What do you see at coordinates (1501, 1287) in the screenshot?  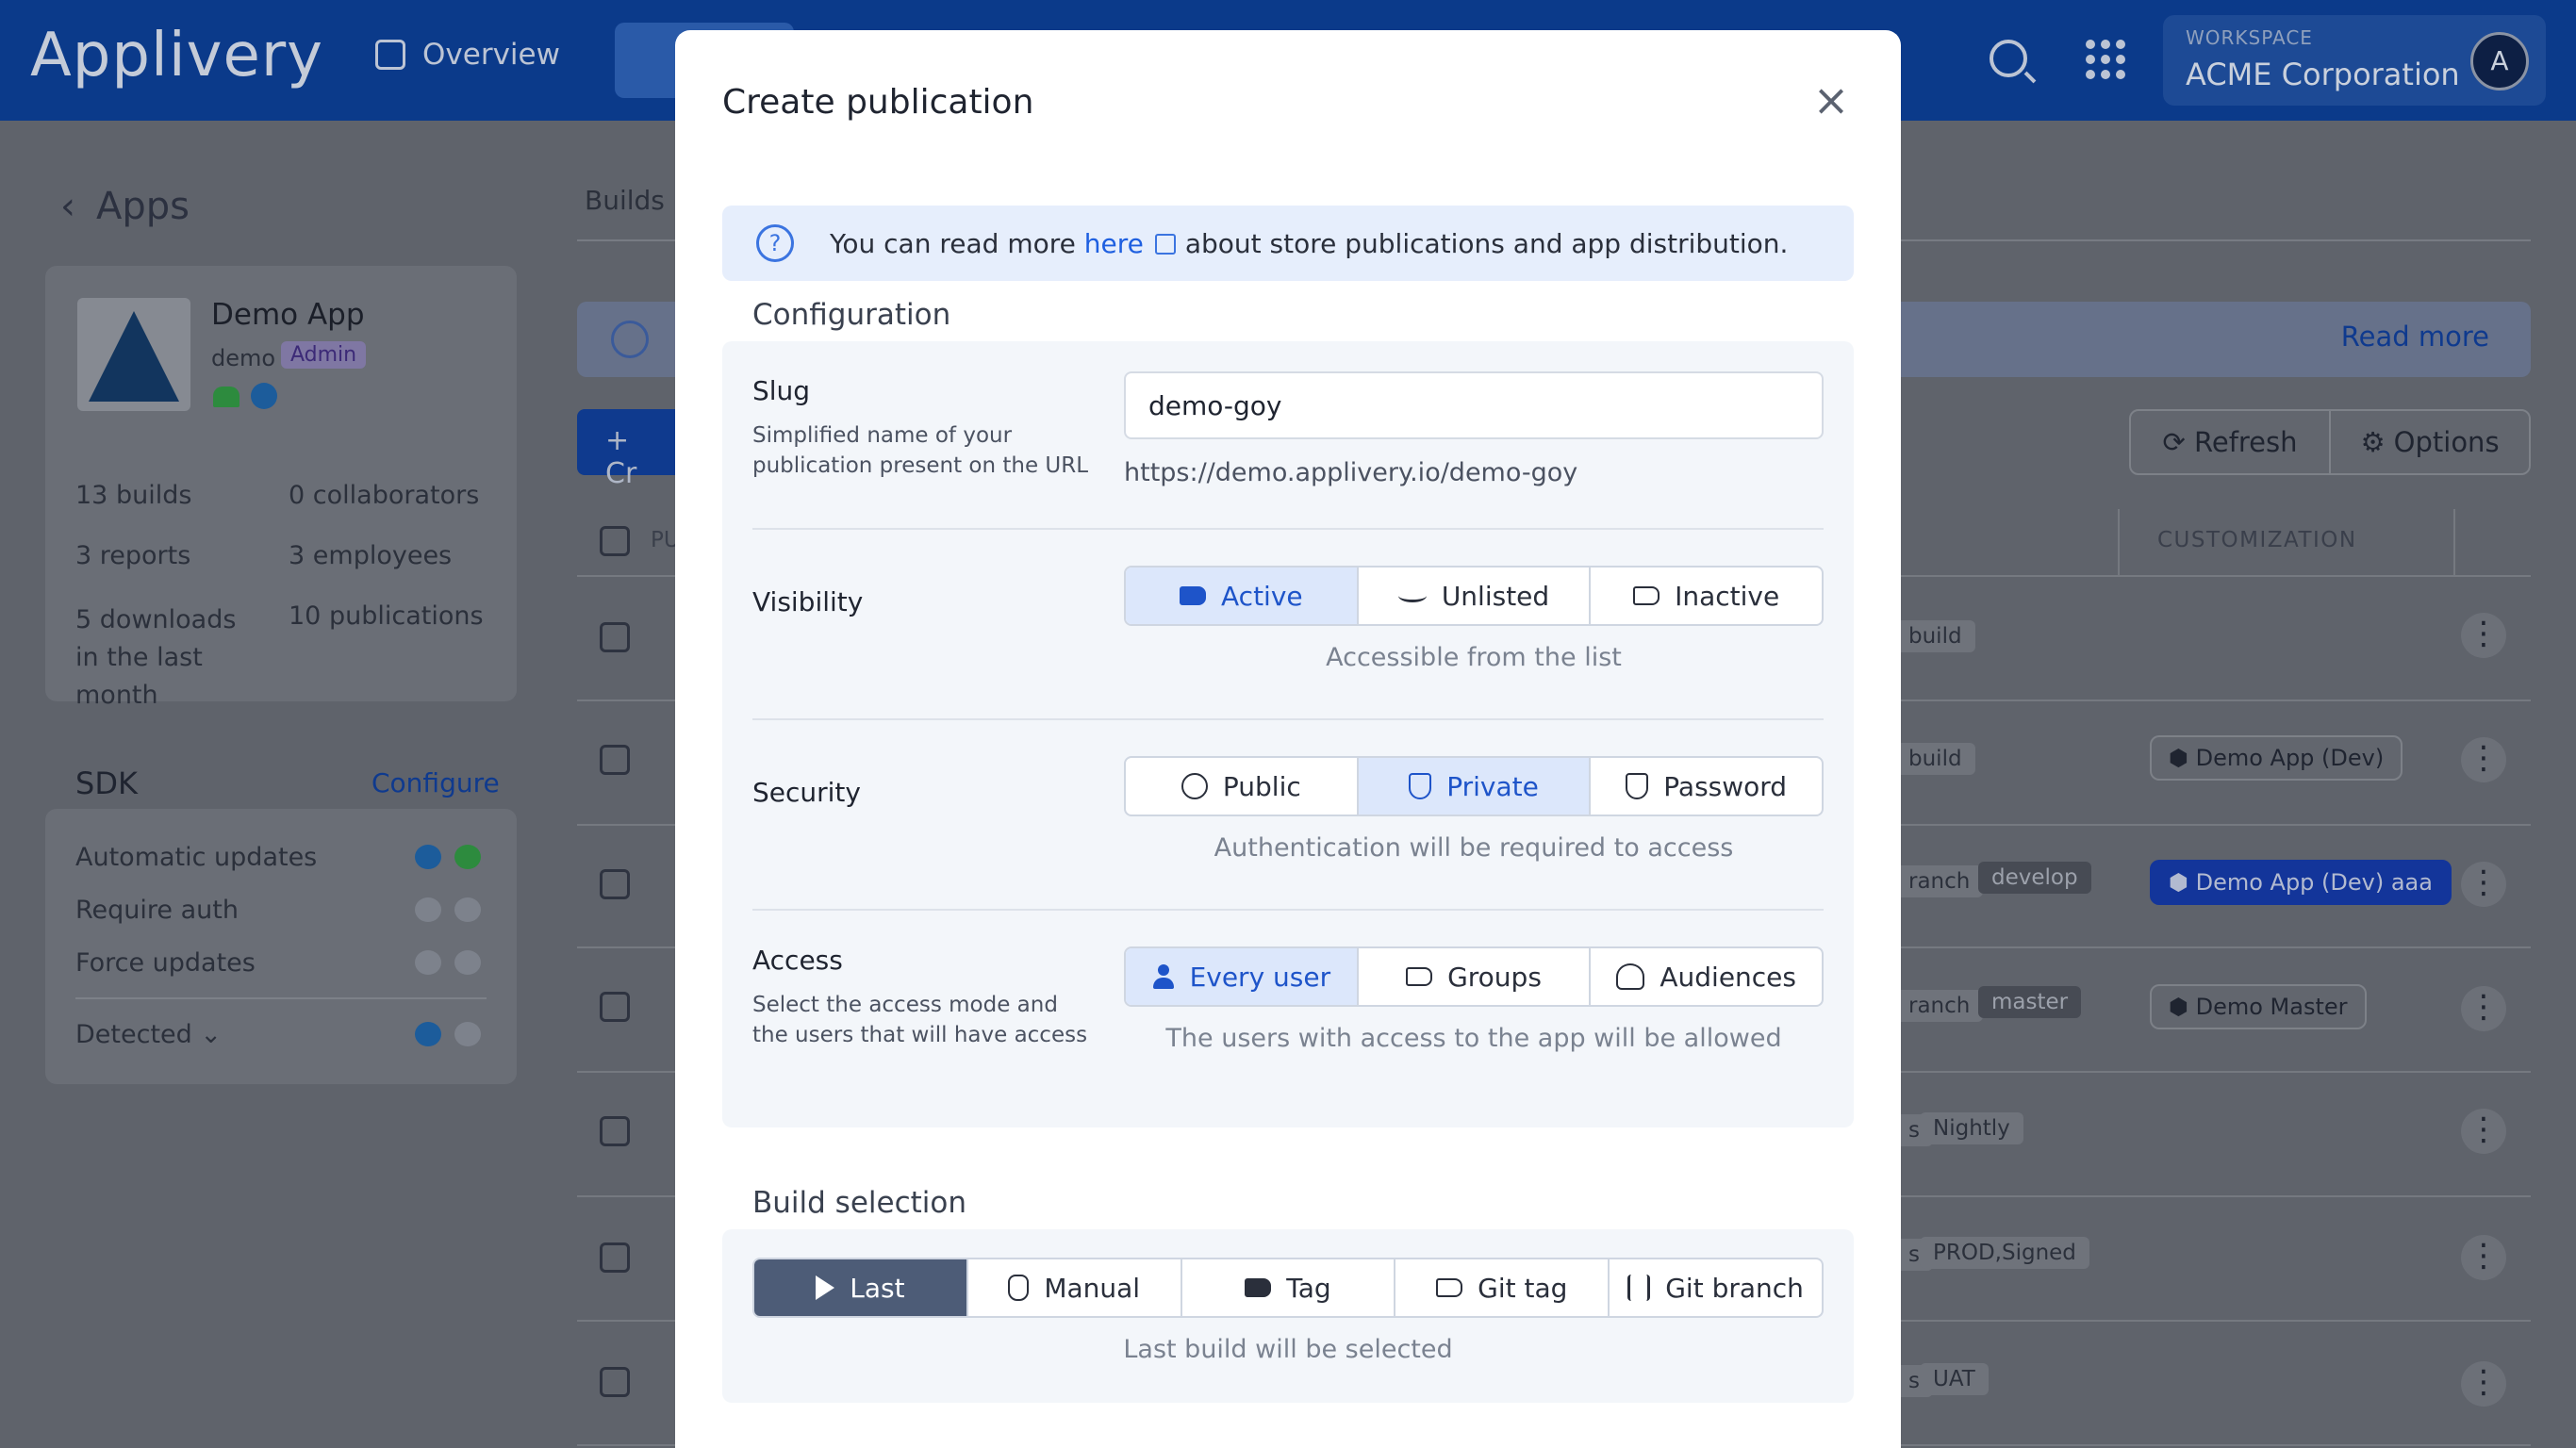 I see `build-git-tag-option: Git tag` at bounding box center [1501, 1287].